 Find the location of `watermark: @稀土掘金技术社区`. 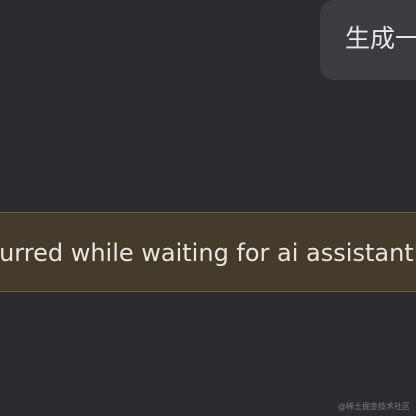

watermark: @稀土掘金技术社区 is located at coordinates (374, 406).